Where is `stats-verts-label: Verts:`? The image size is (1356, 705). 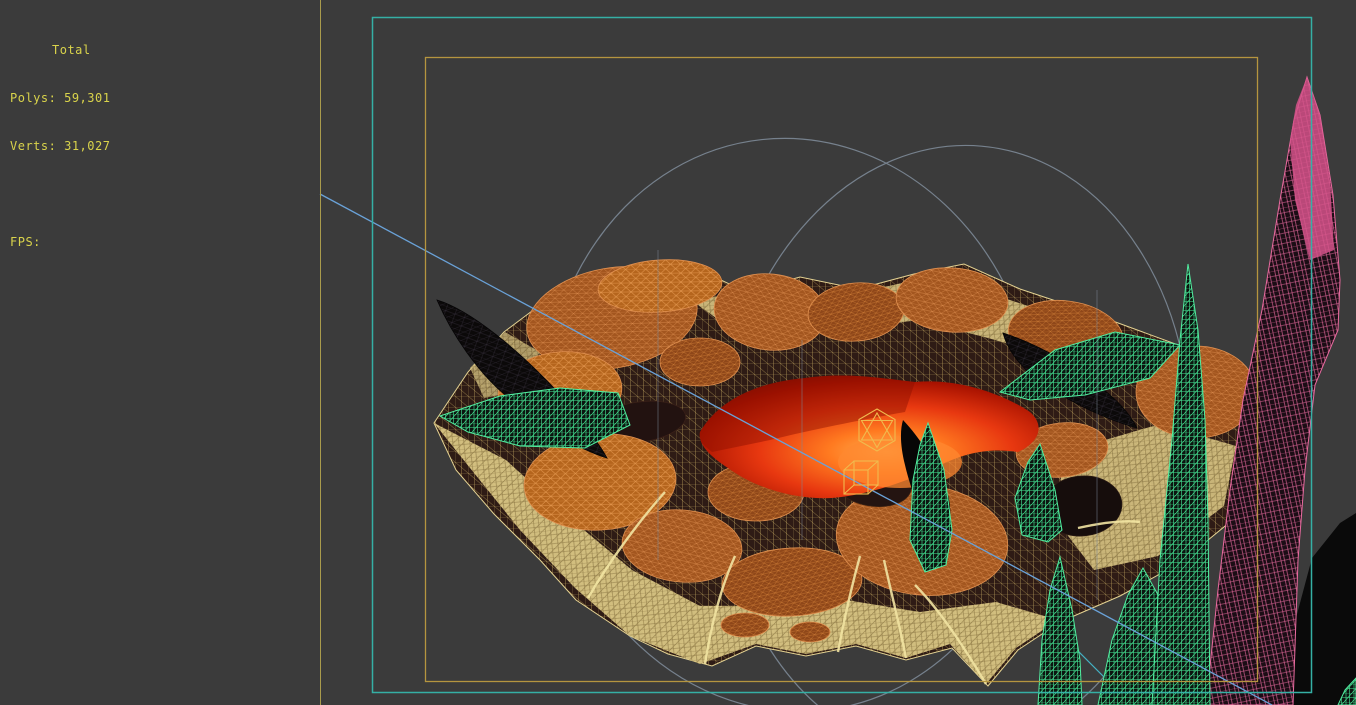 stats-verts-label: Verts: is located at coordinates (33, 146).